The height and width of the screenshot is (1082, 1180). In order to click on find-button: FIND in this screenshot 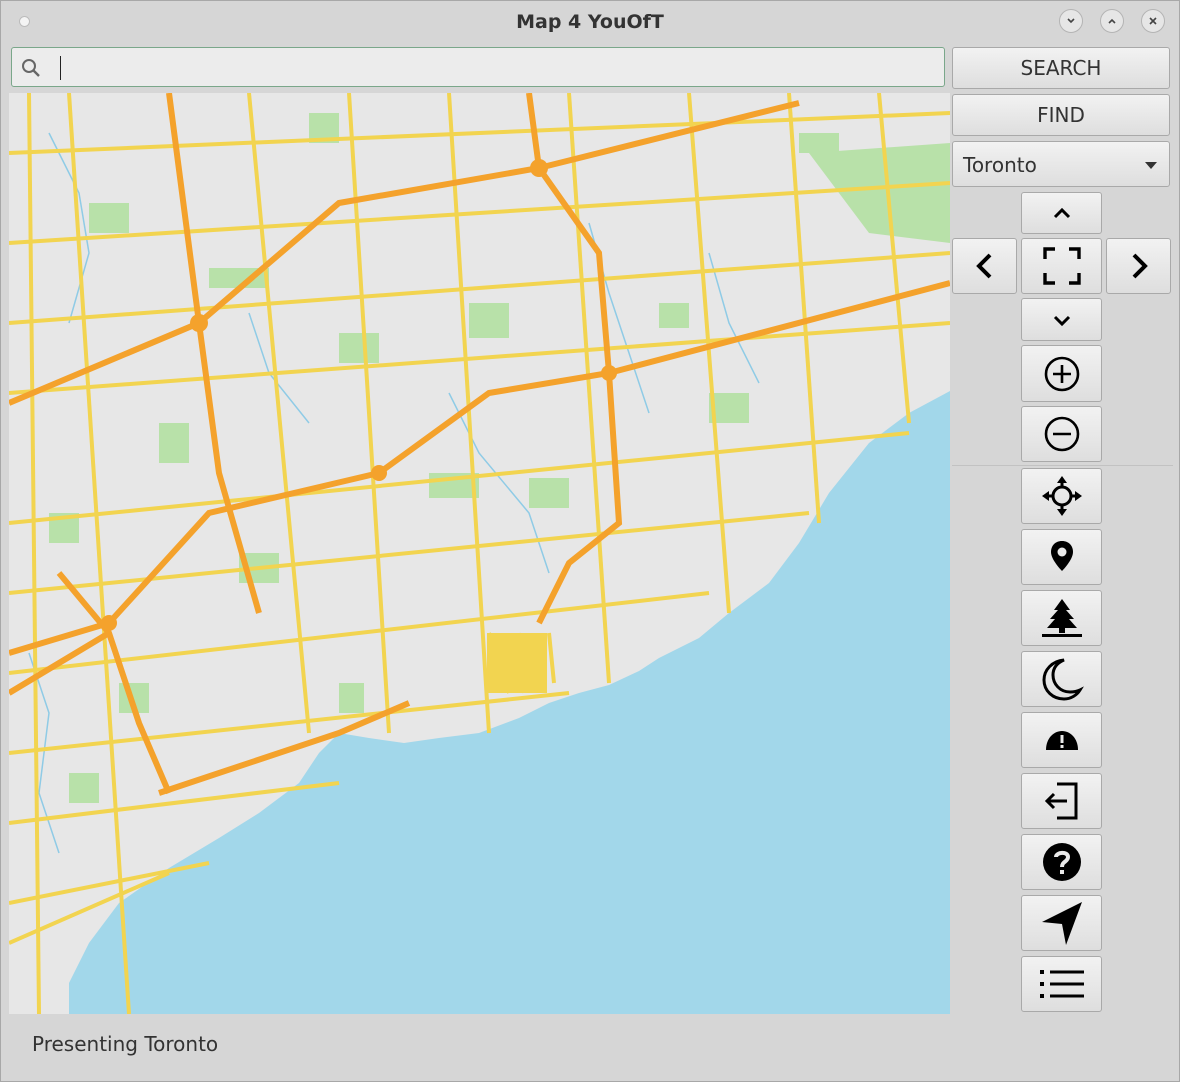, I will do `click(1061, 115)`.